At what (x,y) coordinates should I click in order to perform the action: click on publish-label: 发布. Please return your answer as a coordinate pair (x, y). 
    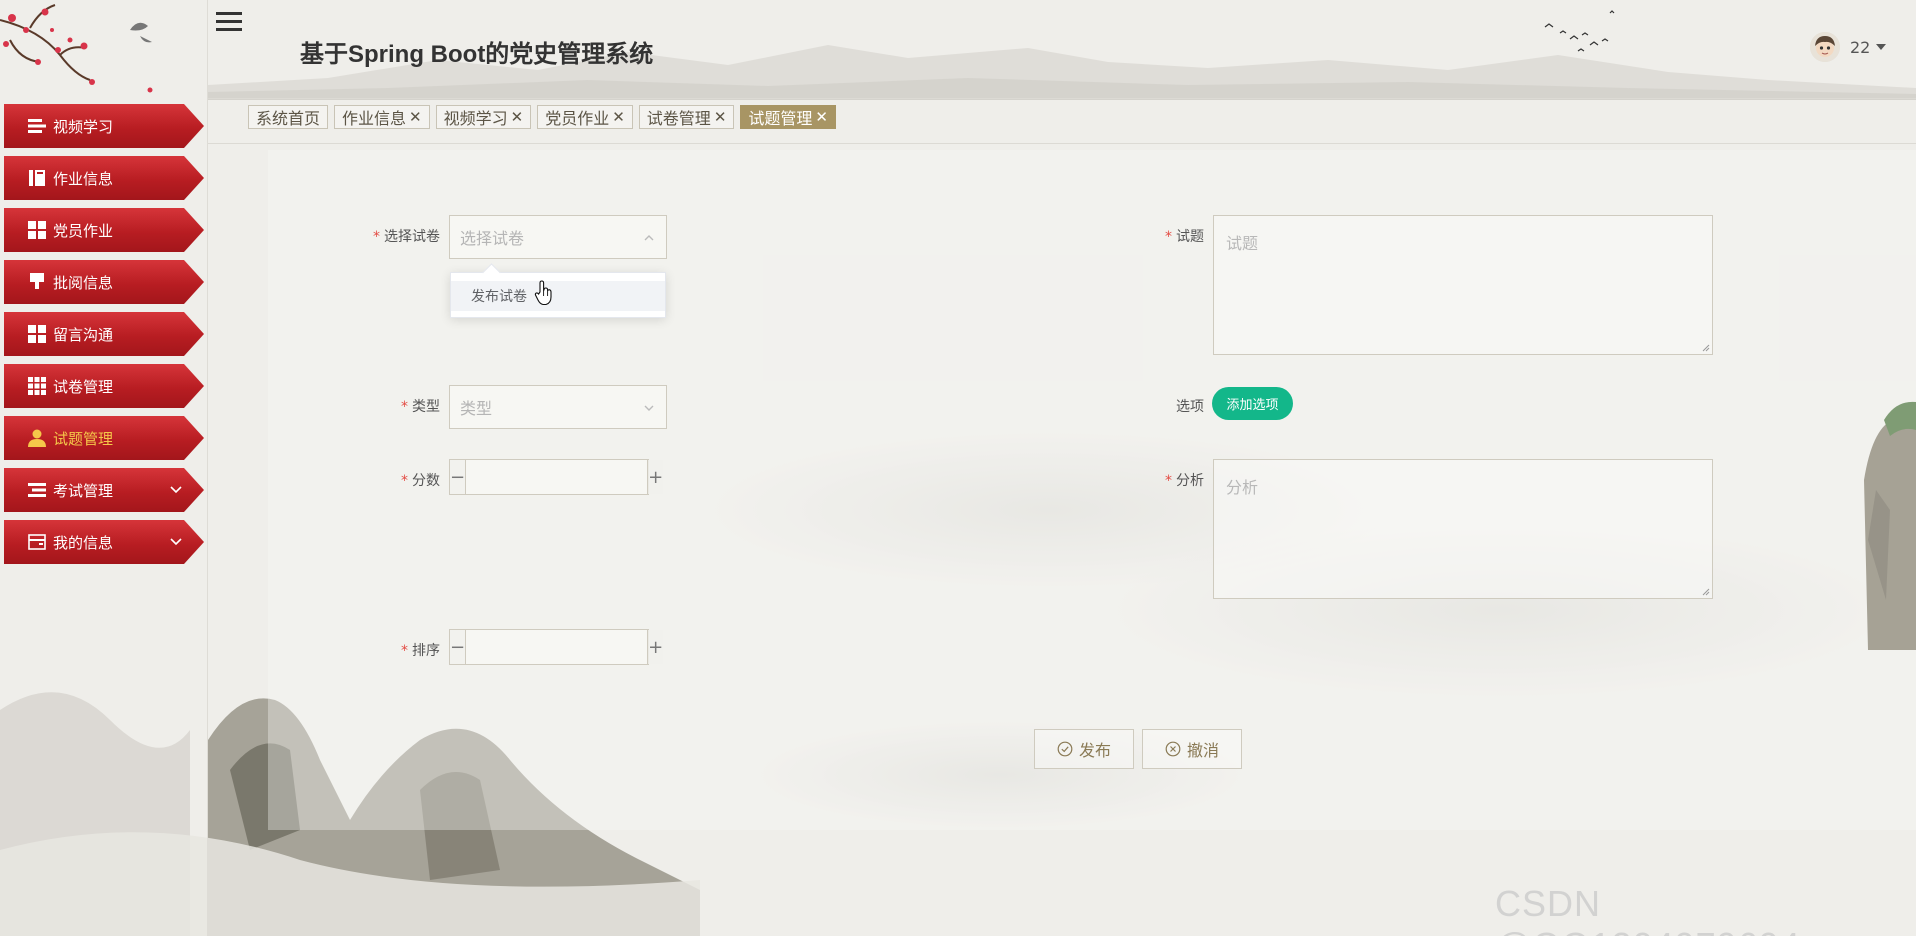
    Looking at the image, I should click on (1094, 750).